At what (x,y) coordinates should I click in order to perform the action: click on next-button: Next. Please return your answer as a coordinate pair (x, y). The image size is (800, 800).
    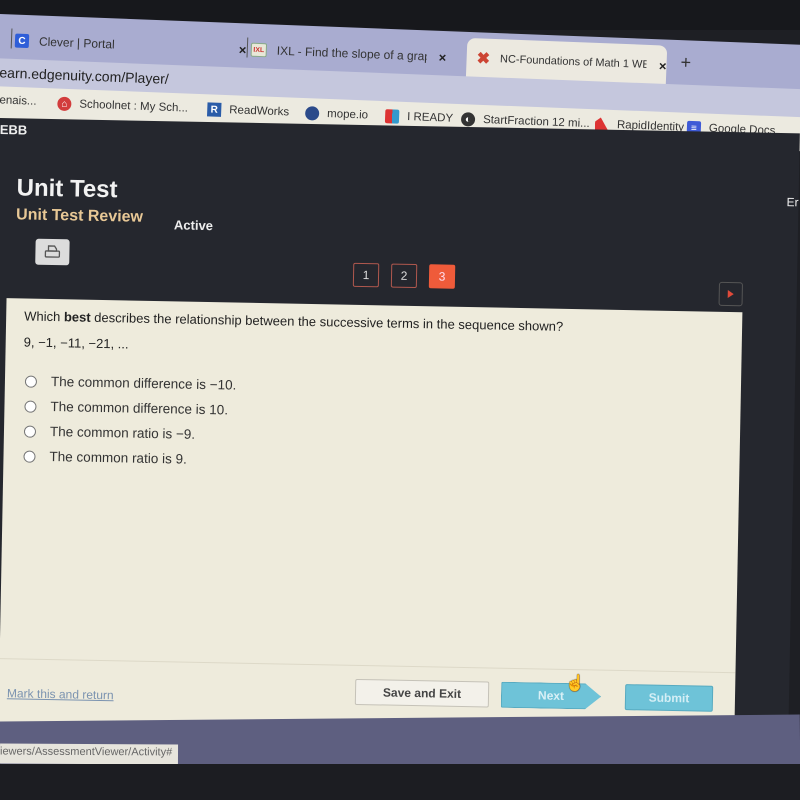
    Looking at the image, I should click on (551, 696).